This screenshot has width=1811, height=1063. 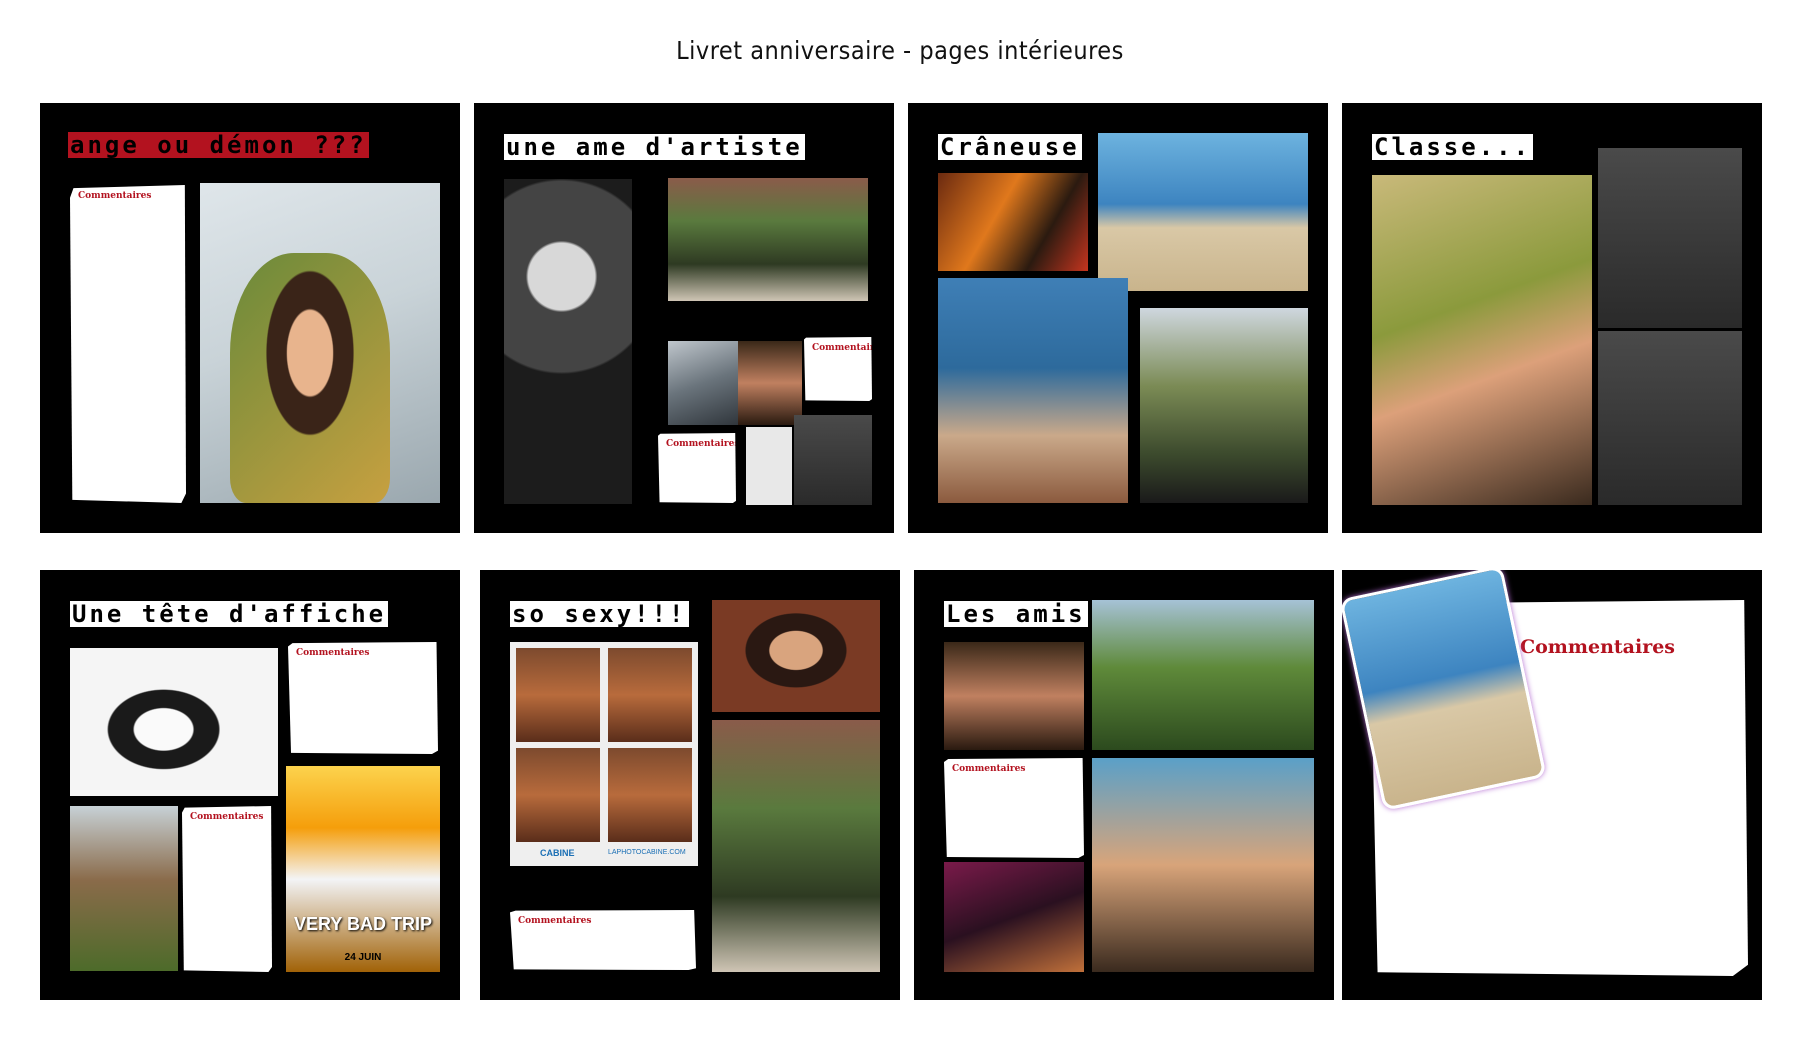 What do you see at coordinates (1670, 238) in the screenshot?
I see `photo-celebrity-top` at bounding box center [1670, 238].